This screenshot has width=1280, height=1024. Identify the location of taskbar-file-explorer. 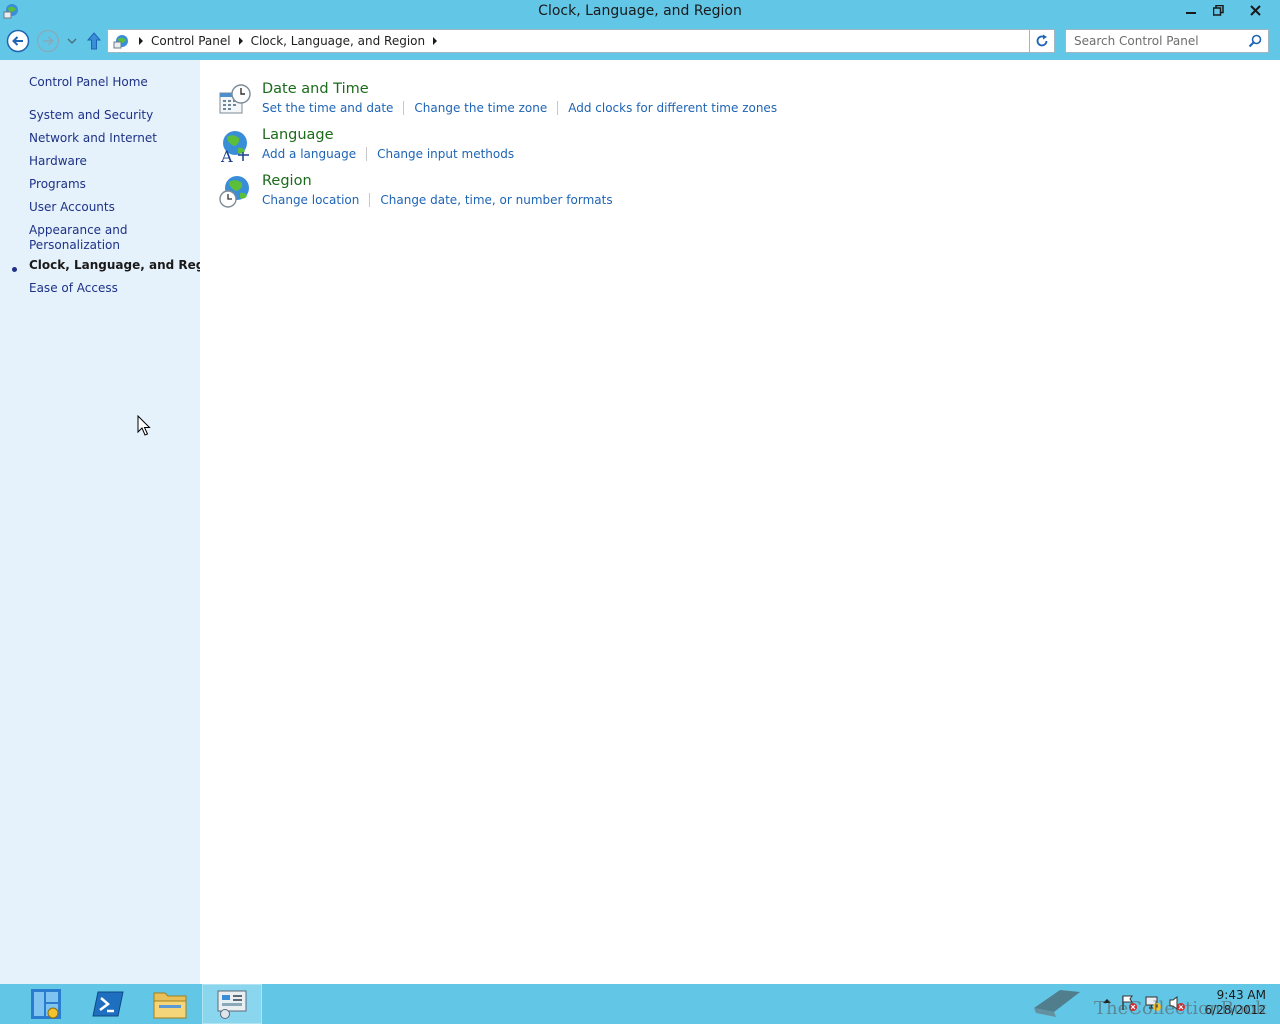
(170, 1004).